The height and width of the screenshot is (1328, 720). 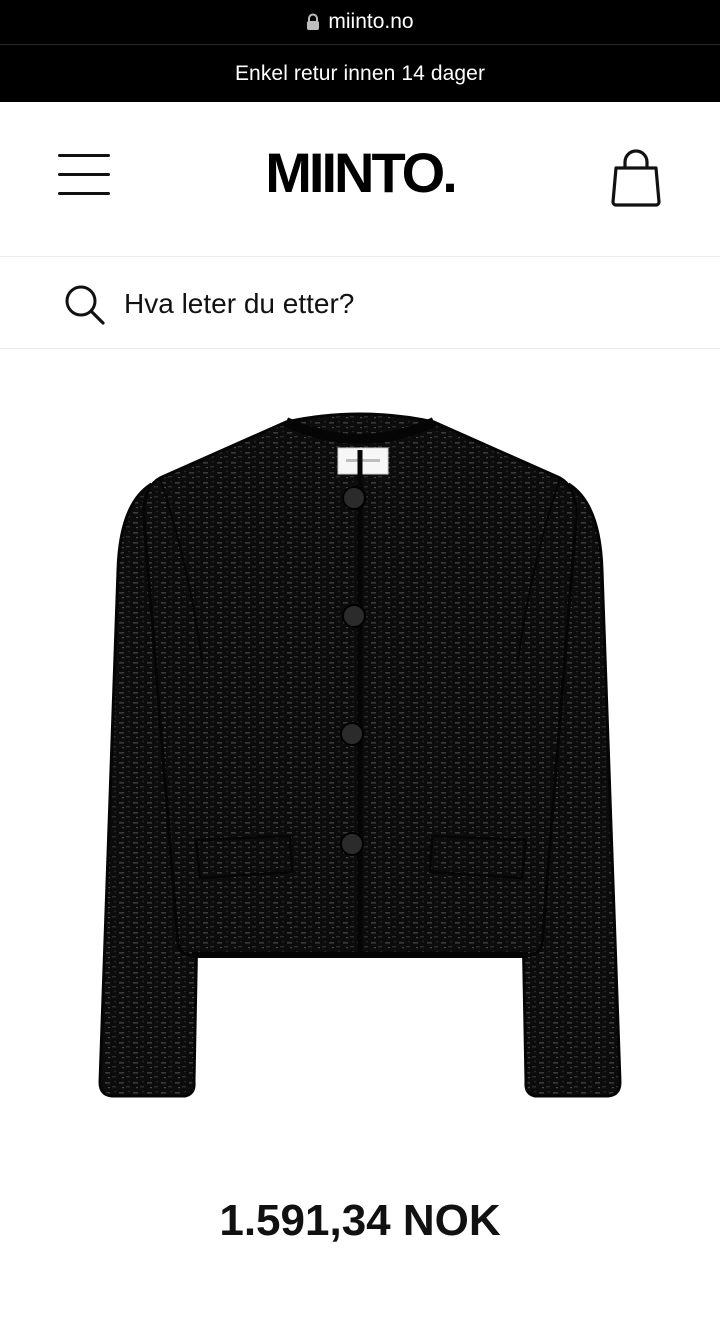 I want to click on browser-url-bar: miinto.no, so click(x=360, y=22).